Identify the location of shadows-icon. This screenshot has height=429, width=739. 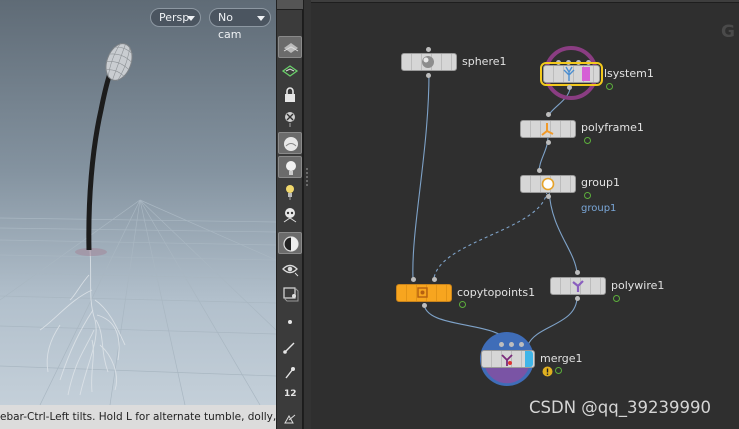
(290, 243).